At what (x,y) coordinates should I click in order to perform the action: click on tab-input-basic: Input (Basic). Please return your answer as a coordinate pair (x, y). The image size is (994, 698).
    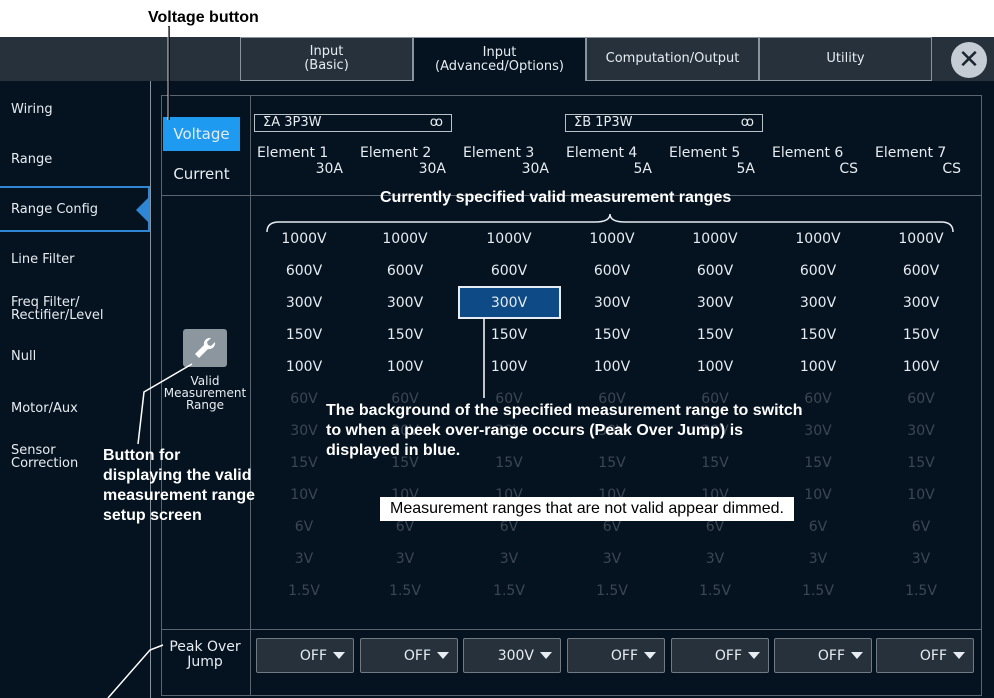
    Looking at the image, I should click on (326, 59).